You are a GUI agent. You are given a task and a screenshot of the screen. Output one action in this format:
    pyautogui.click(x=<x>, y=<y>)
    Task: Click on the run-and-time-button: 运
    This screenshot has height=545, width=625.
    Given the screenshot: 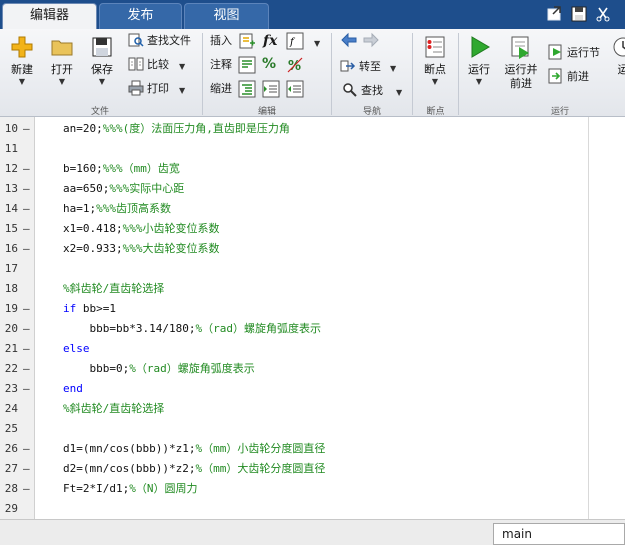 What is the action you would take?
    pyautogui.click(x=616, y=54)
    